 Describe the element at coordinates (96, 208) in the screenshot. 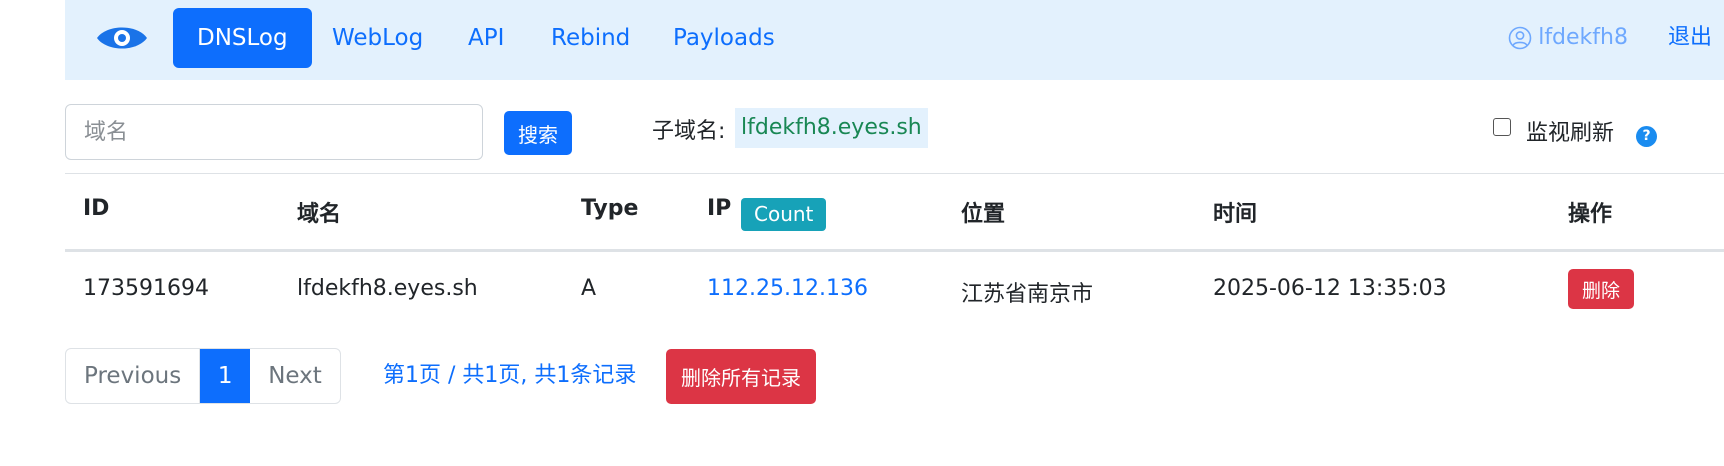

I see `header-id: ID` at that location.